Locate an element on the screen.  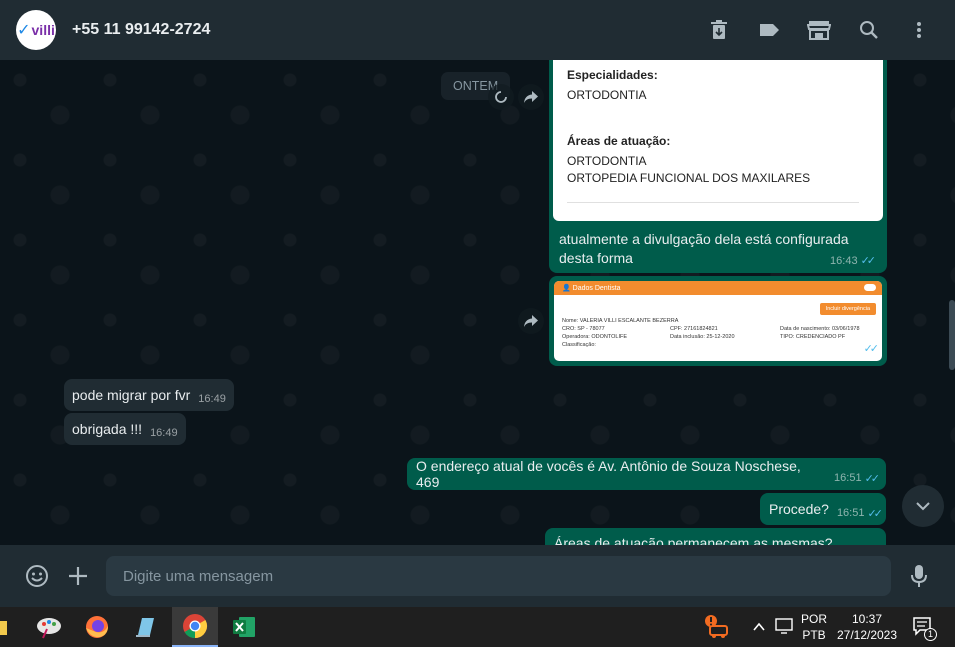
language-indicator: POR PTB is located at coordinates (814, 627).